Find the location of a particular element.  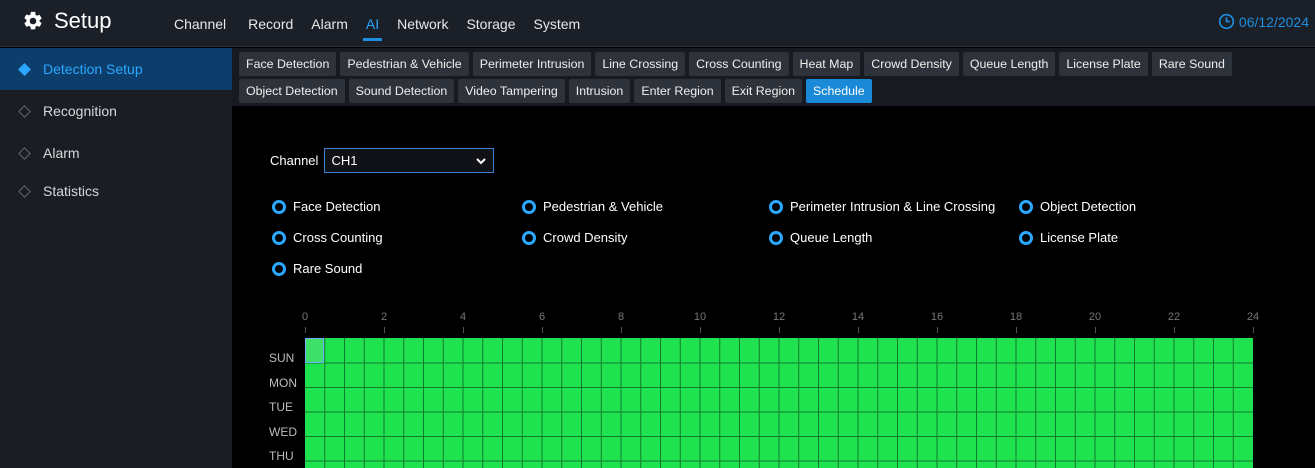

day-label-tue: TUE is located at coordinates (281, 407).